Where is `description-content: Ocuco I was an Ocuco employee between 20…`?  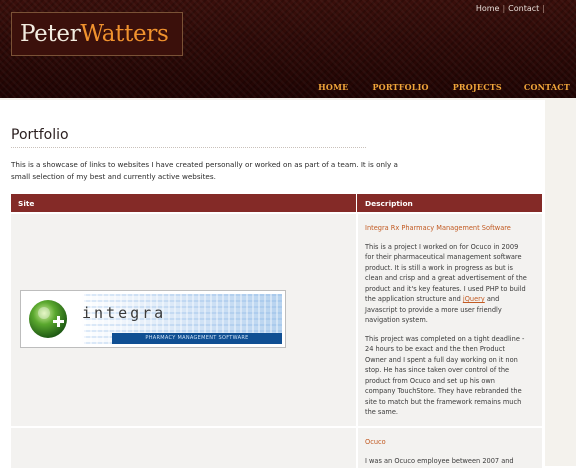 description-content: Ocuco I was an Ocuco employee between 20… is located at coordinates (446, 455).